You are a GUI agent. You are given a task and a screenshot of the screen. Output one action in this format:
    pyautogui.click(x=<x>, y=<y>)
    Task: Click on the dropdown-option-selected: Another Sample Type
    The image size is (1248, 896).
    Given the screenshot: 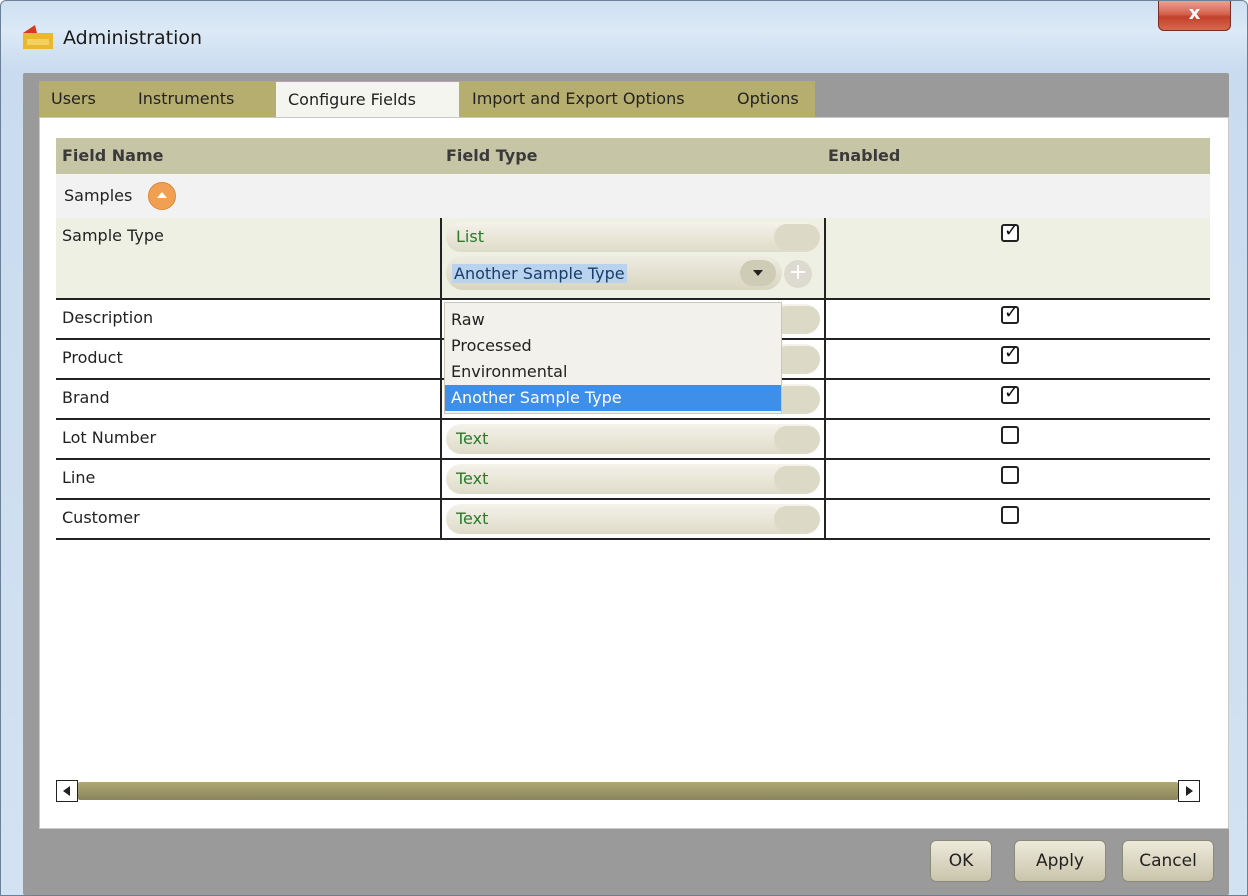 What is the action you would take?
    pyautogui.click(x=613, y=398)
    